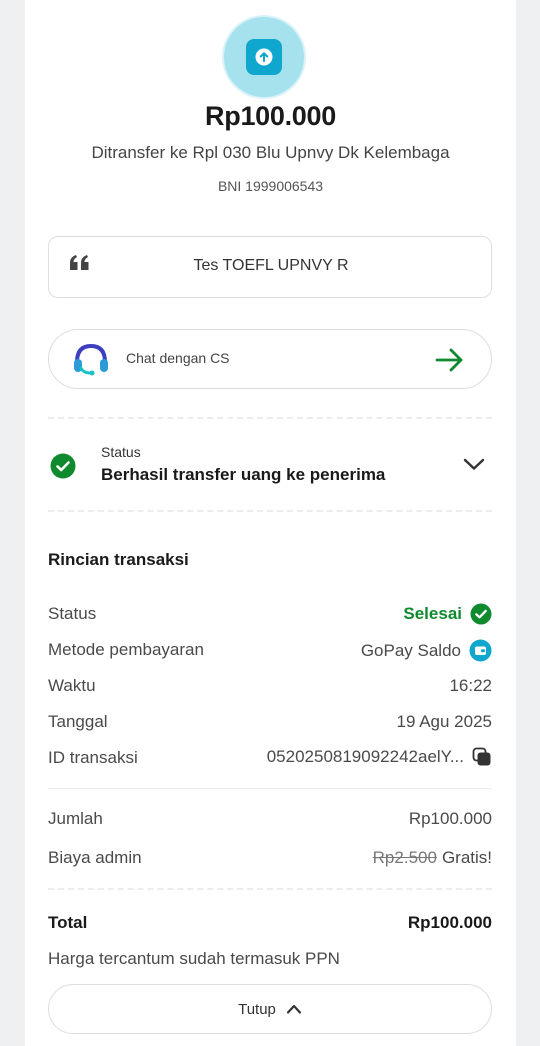  I want to click on note-text: Tes TOEFL UPNVY R, so click(271, 265).